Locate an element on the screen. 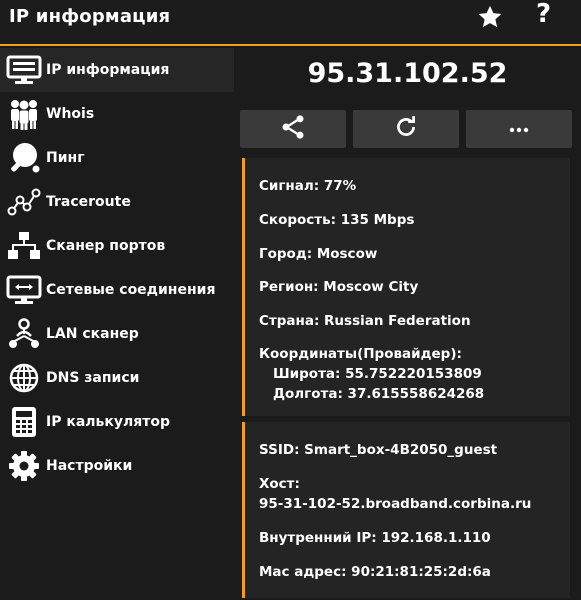 Image resolution: width=581 pixels, height=600 pixels. sidebar-item-ping: Пинг is located at coordinates (117, 158).